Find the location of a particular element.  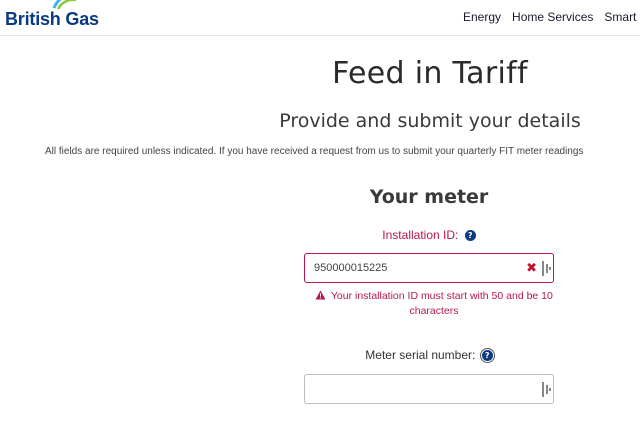

meter-serial-label-text: Meter serial number: is located at coordinates (420, 355).